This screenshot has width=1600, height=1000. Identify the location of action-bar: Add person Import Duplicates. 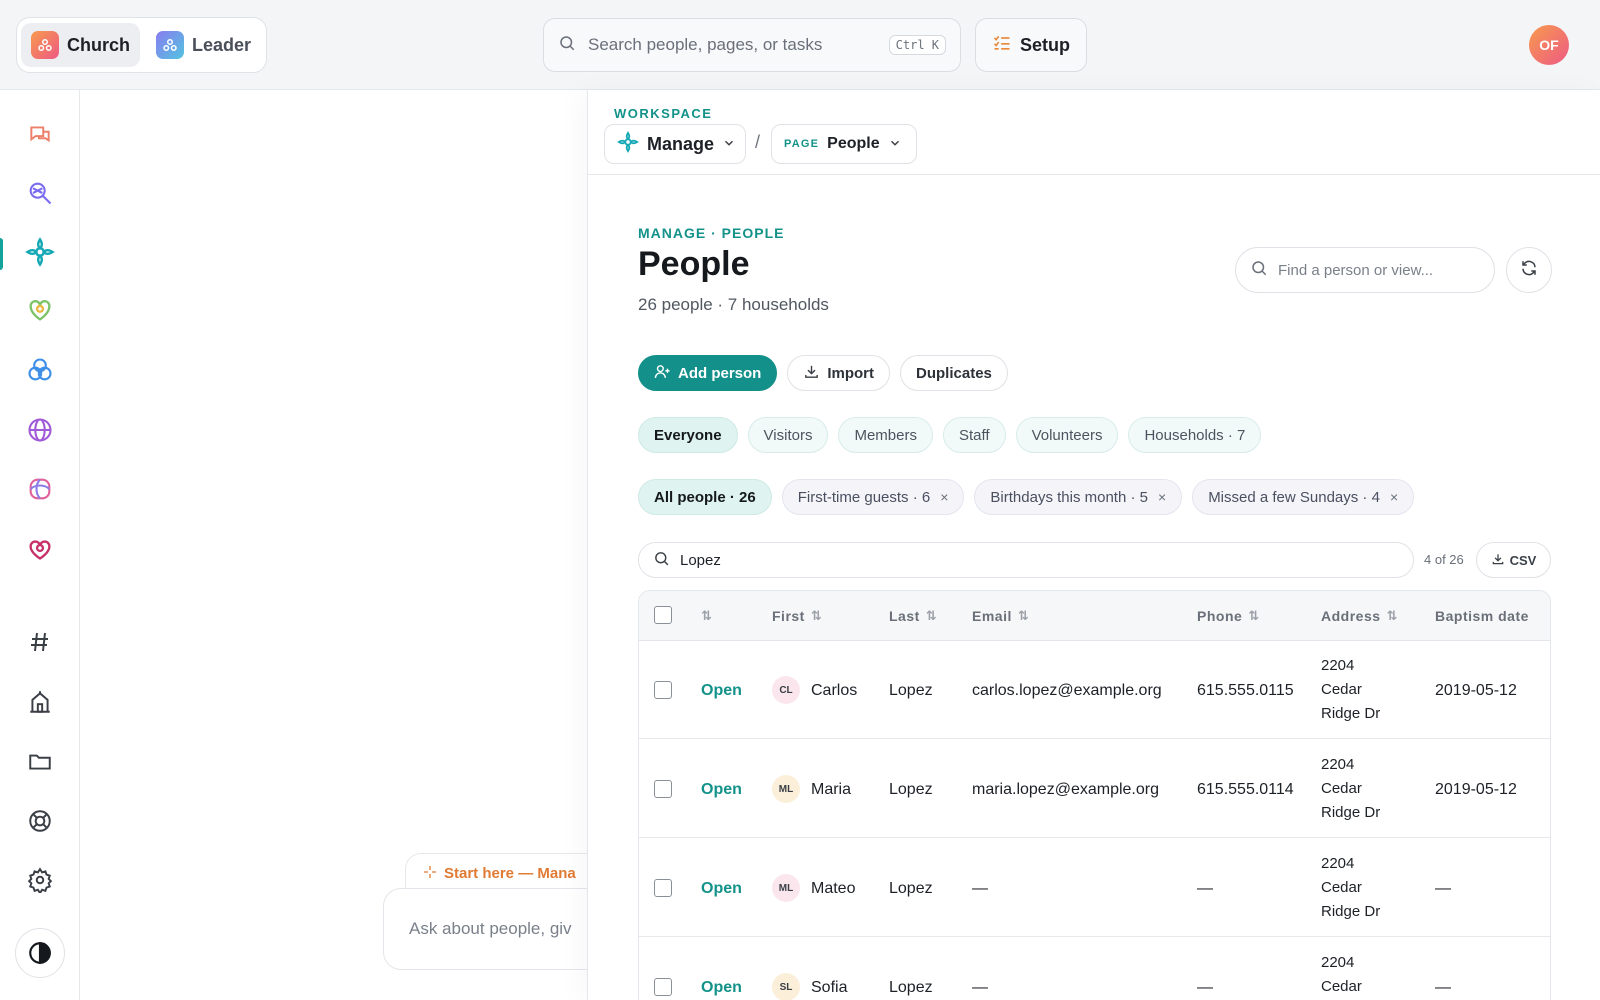
(823, 373).